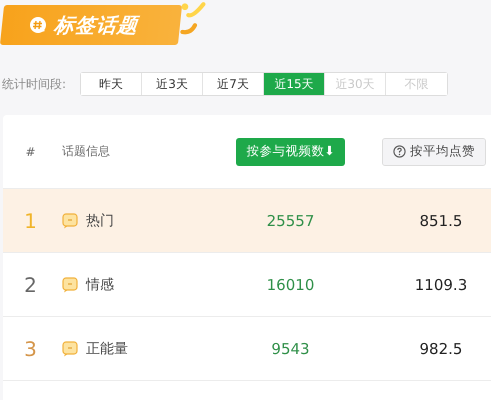  Describe the element at coordinates (30, 284) in the screenshot. I see `rank-number: 2` at that location.